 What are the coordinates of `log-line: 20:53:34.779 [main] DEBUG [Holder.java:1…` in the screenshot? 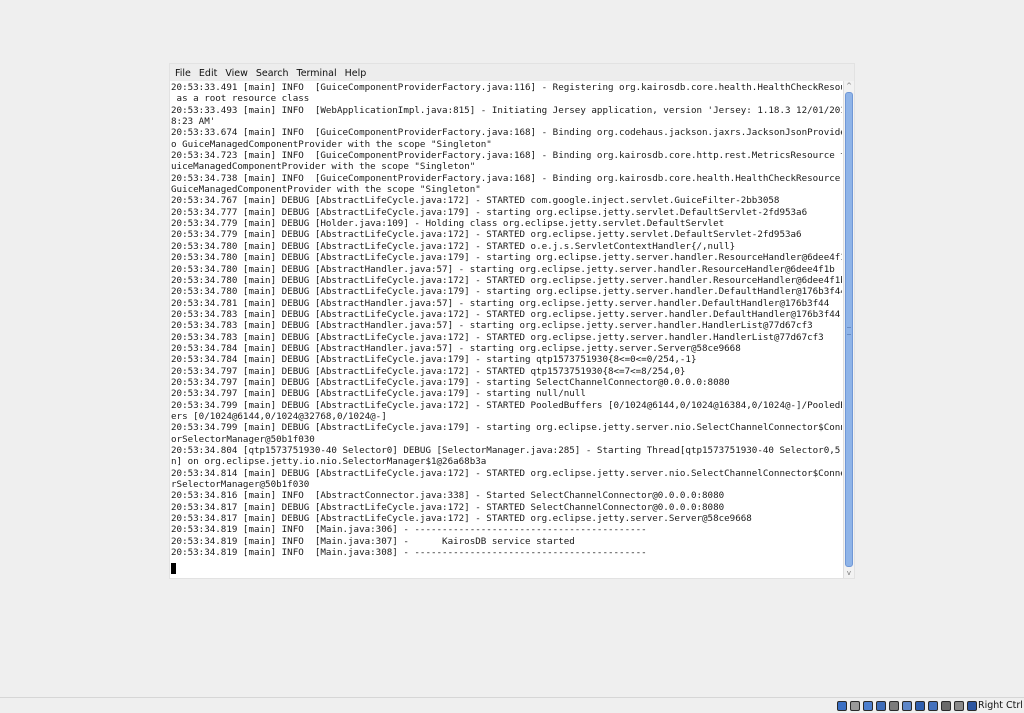 It's located at (448, 224).